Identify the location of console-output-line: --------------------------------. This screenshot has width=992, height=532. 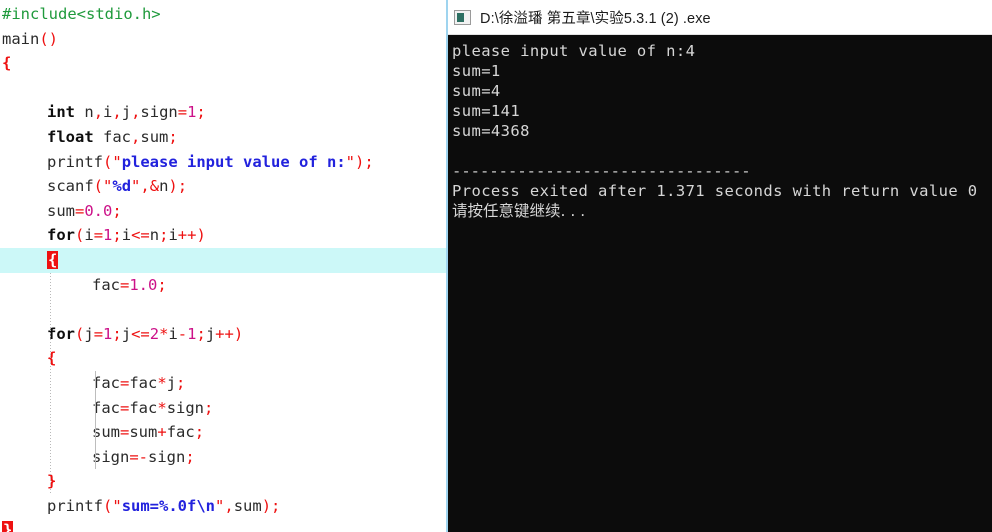
(601, 171).